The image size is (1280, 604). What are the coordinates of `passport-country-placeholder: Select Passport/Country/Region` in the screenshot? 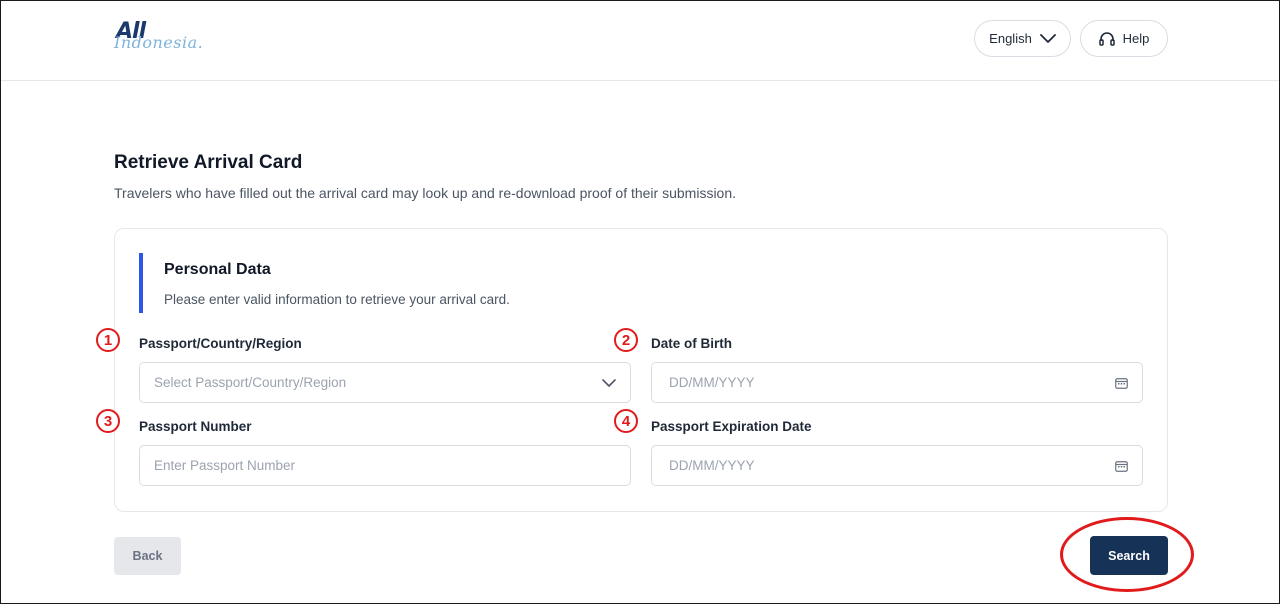 It's located at (250, 382).